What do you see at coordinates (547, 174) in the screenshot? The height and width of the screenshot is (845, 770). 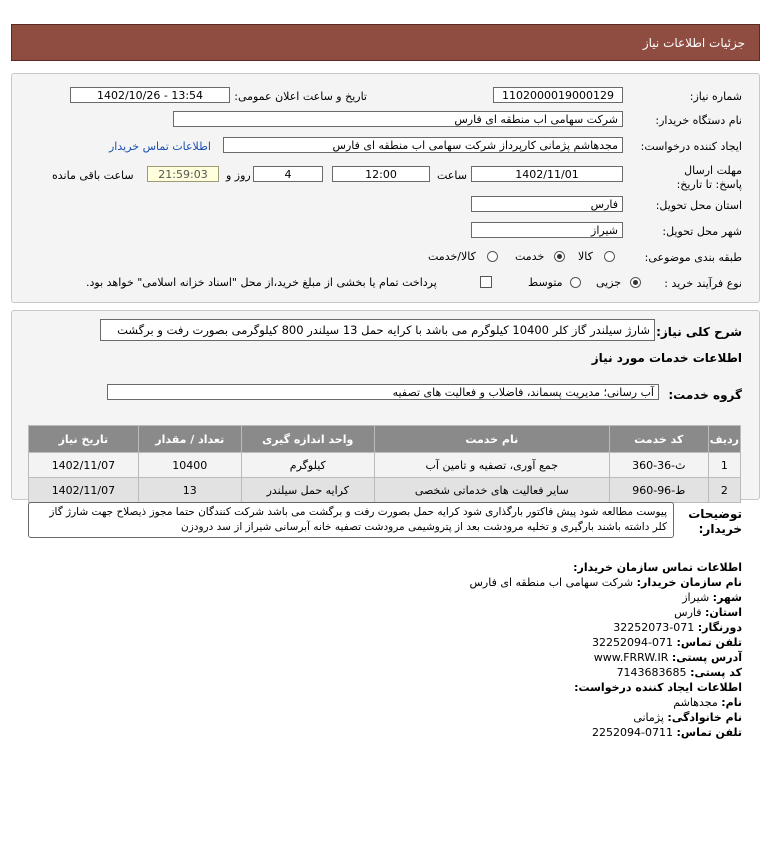 I see `deadline-date-field: 1402/11/01` at bounding box center [547, 174].